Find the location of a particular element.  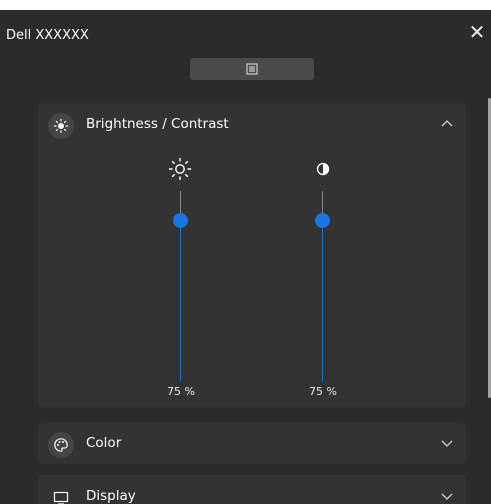

brightness-slider is located at coordinates (181, 286).